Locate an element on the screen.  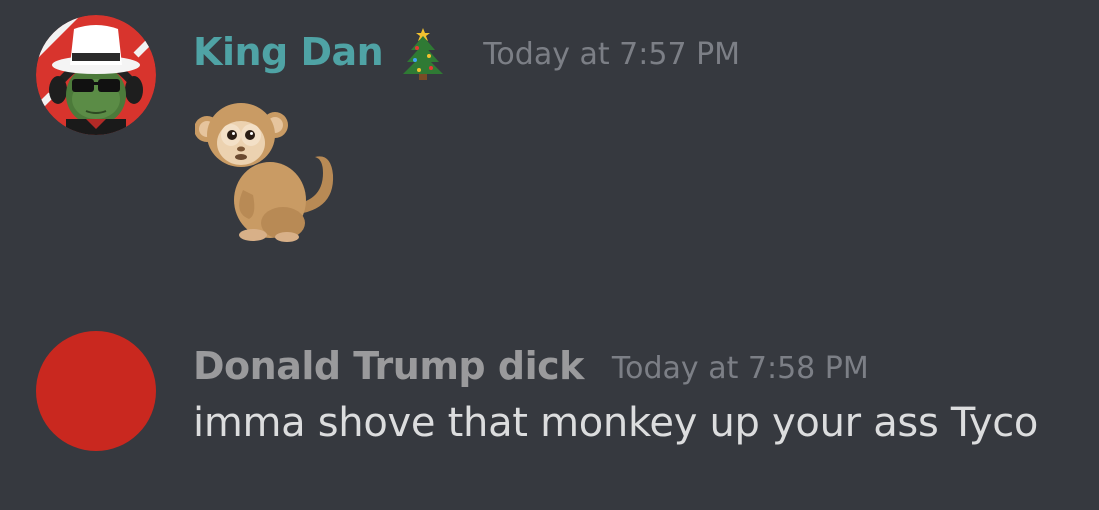
message-text: imma shove that monkey up your ass Tyco is located at coordinates (616, 423).